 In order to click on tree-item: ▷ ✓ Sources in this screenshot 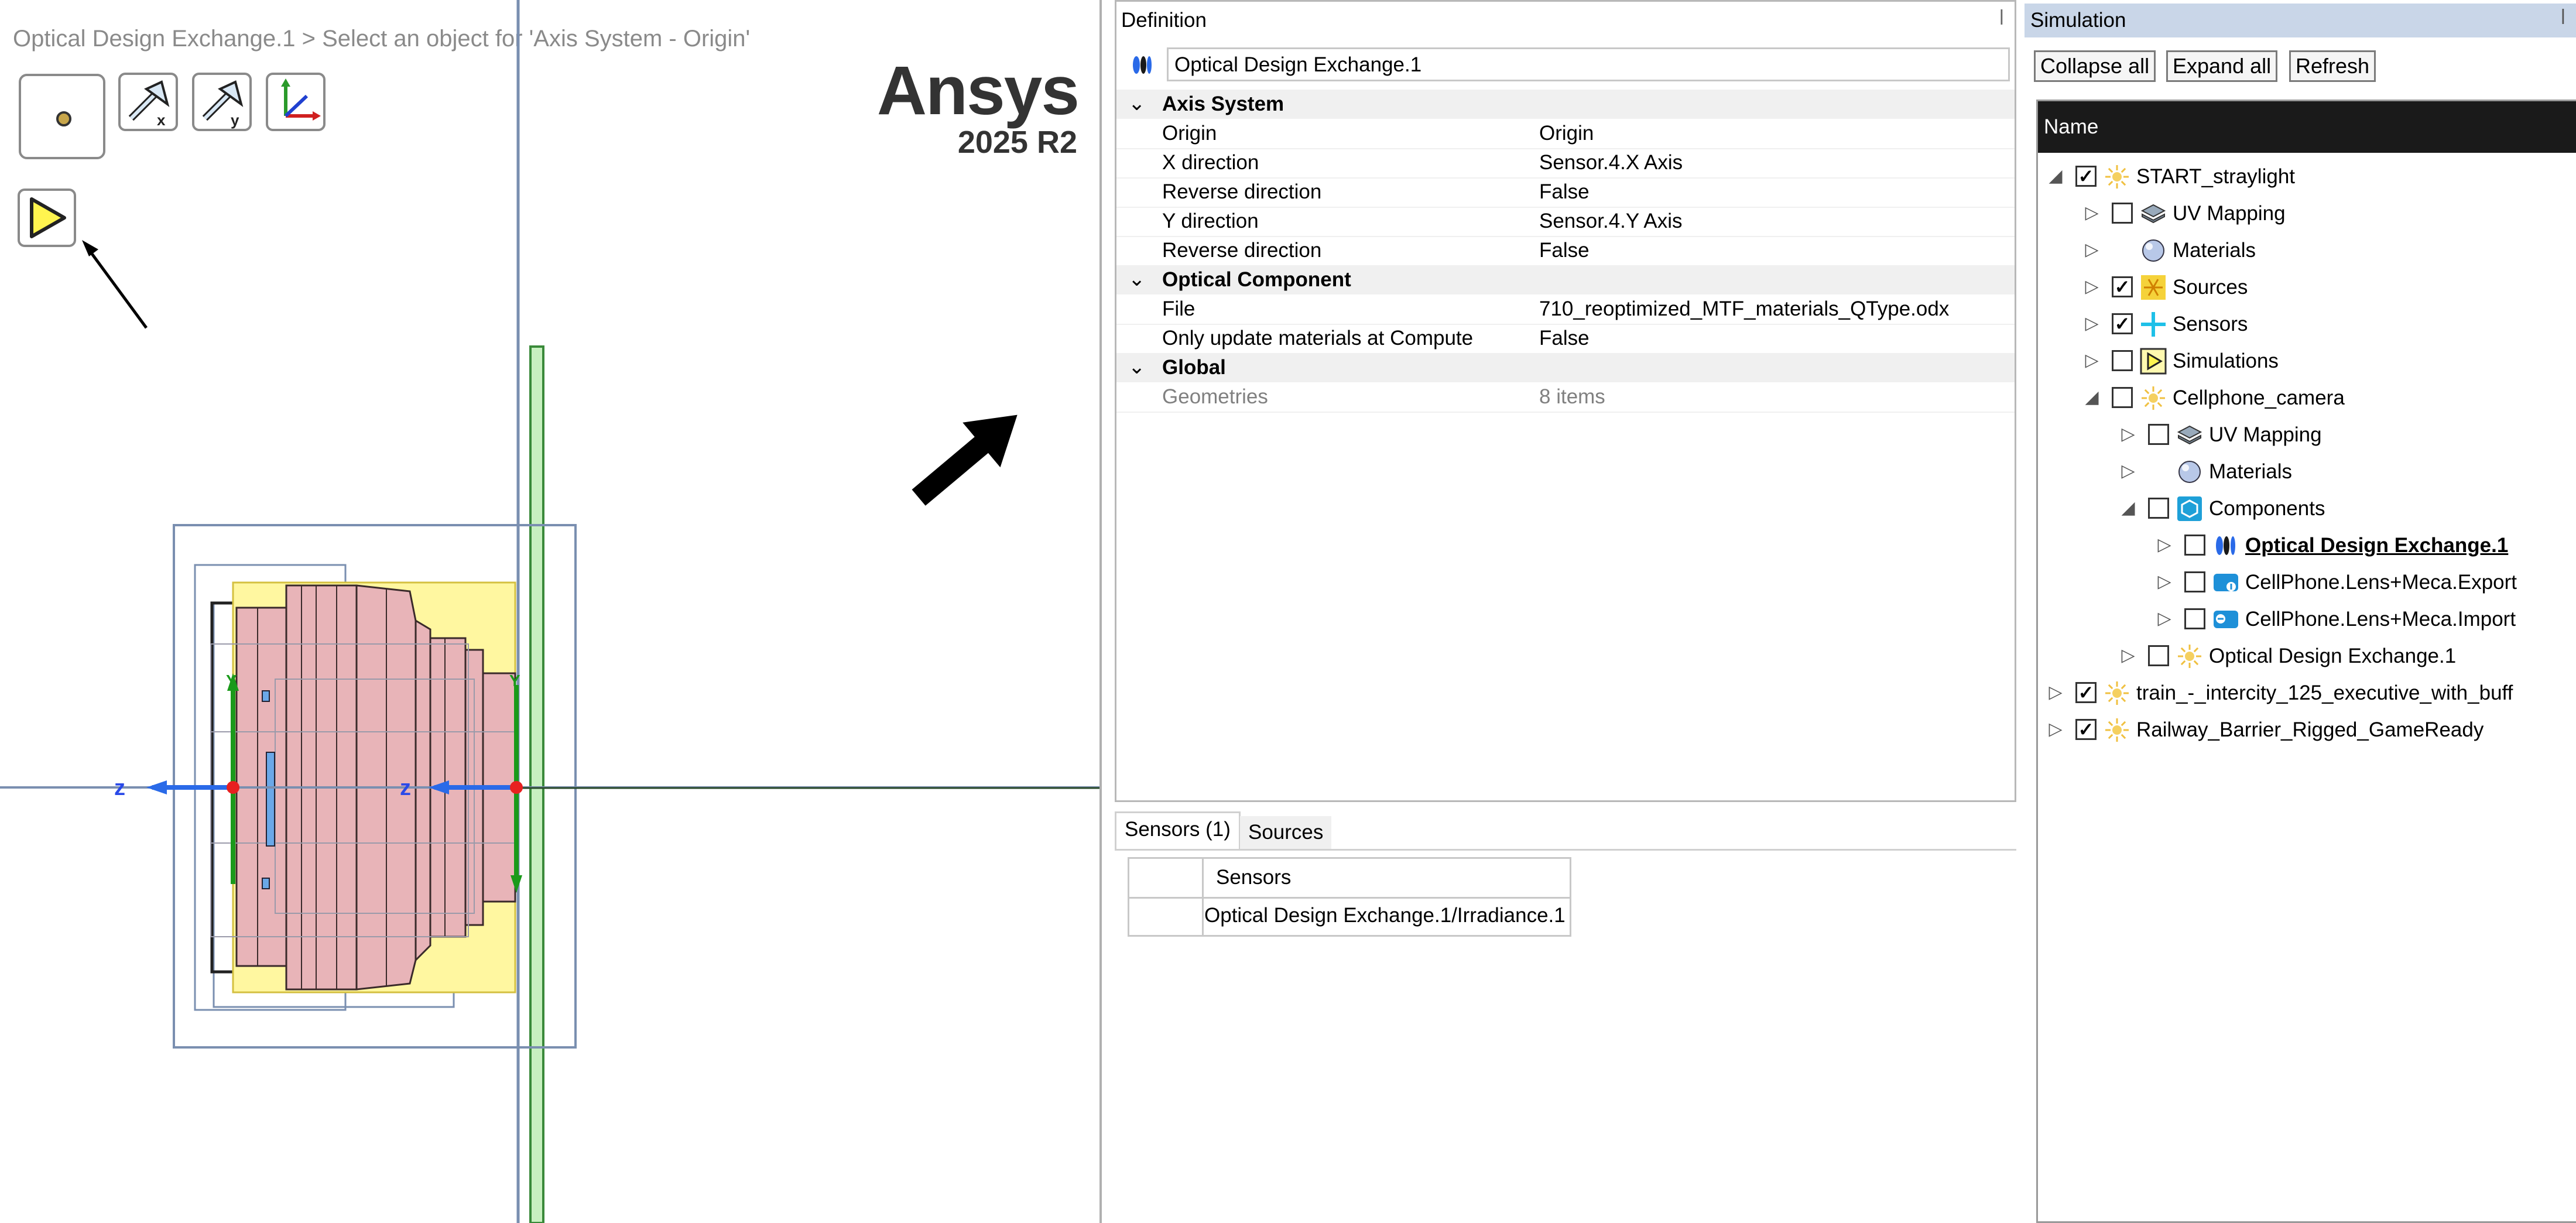, I will do `click(2307, 288)`.